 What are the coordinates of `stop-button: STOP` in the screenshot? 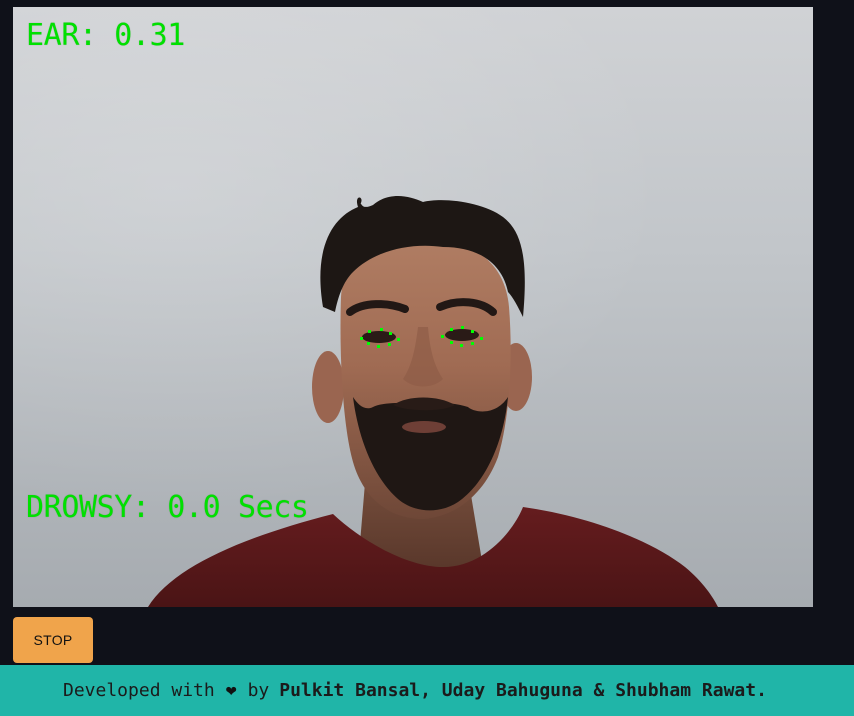 It's located at (53, 640).